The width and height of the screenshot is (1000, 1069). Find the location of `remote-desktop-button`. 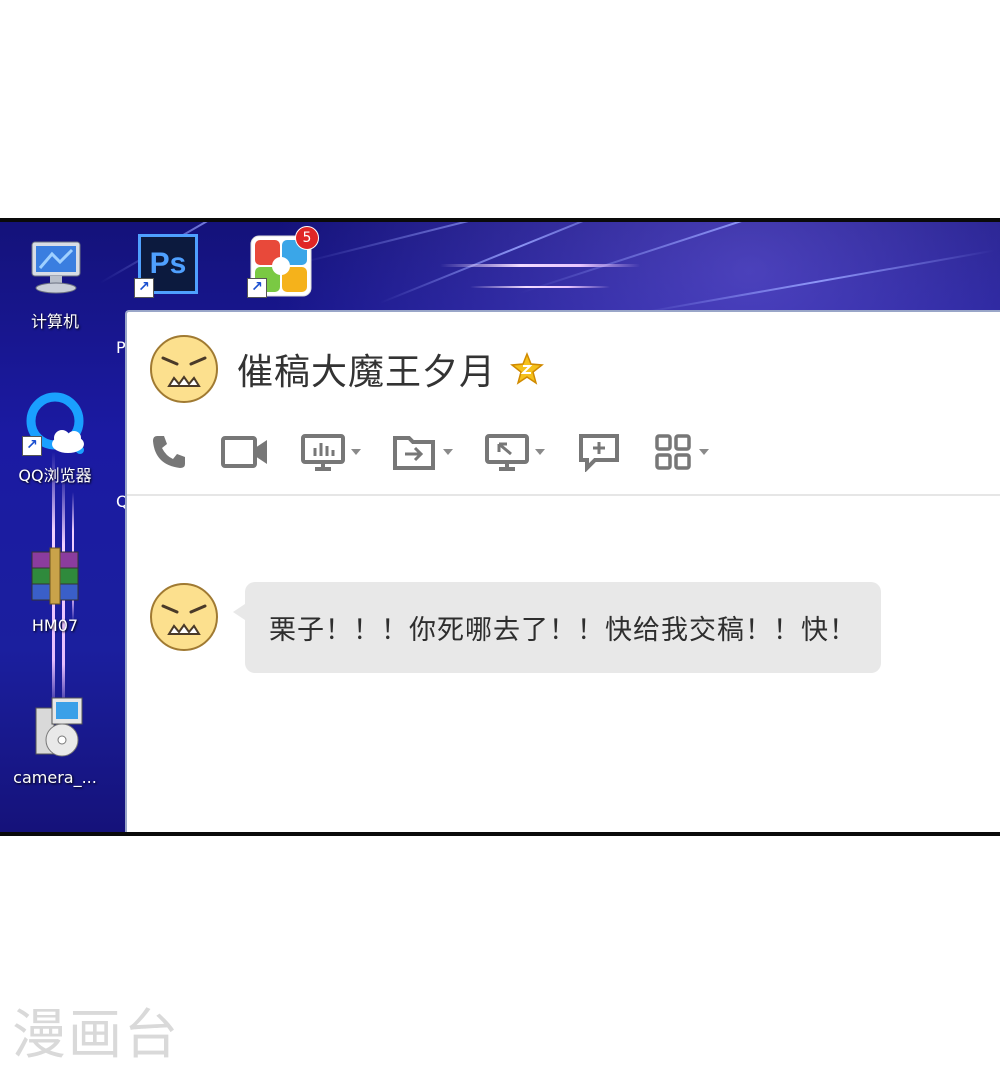

remote-desktop-button is located at coordinates (515, 452).